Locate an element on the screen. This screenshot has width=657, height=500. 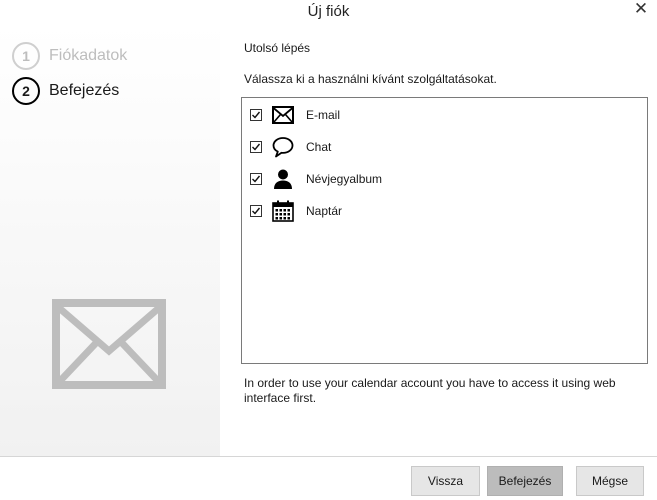
calendar-icon is located at coordinates (283, 211).